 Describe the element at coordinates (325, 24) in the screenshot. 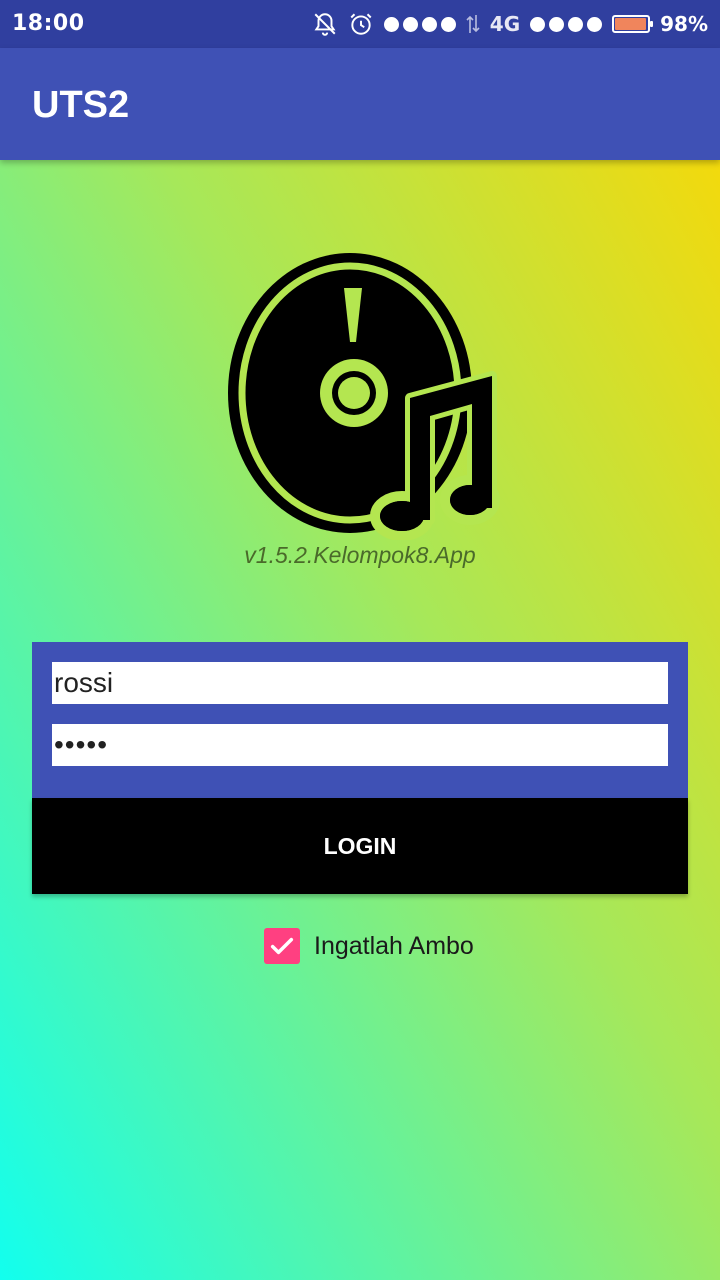

I see `notifications-off-icon` at that location.